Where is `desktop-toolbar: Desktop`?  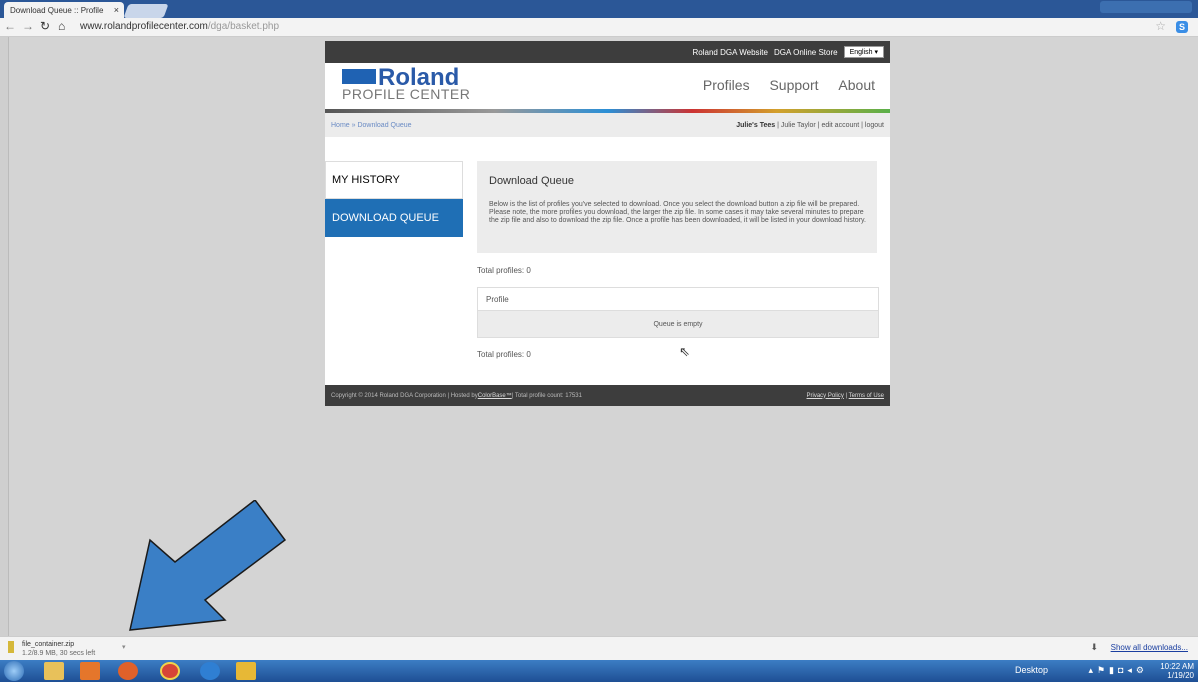 desktop-toolbar: Desktop is located at coordinates (1031, 670).